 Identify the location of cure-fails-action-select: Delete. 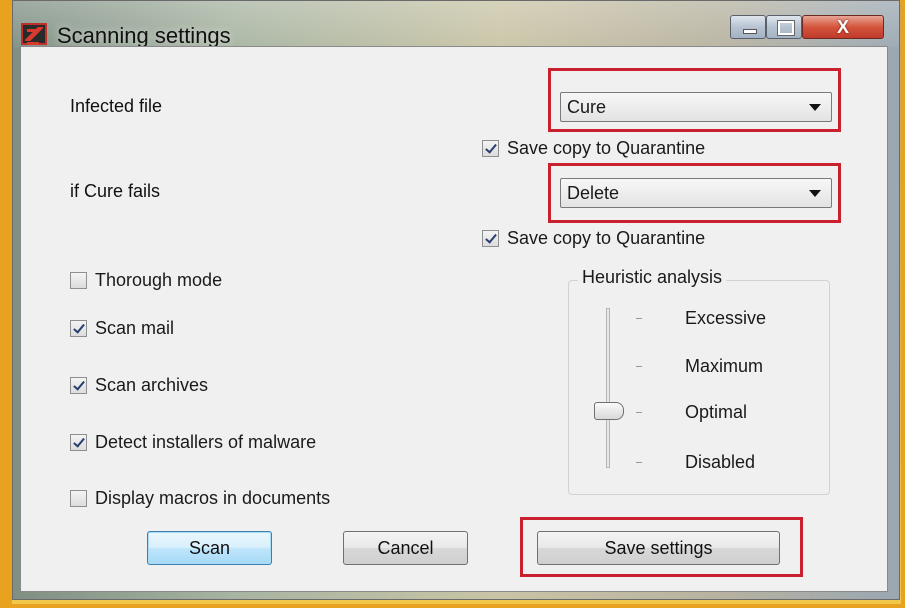
(696, 193).